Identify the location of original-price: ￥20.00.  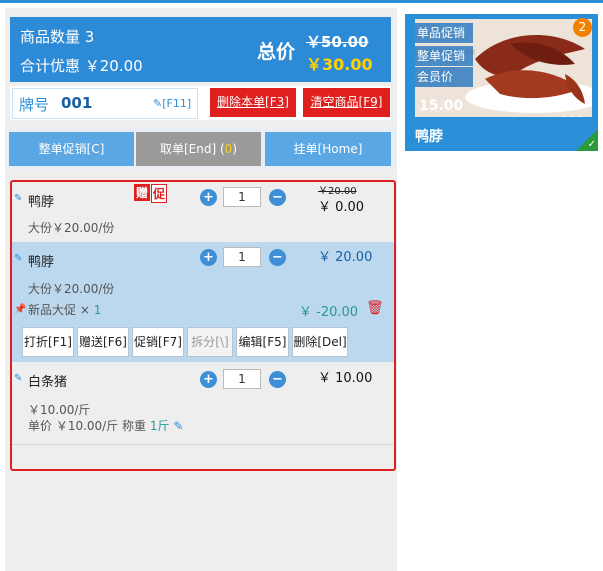
(337, 191).